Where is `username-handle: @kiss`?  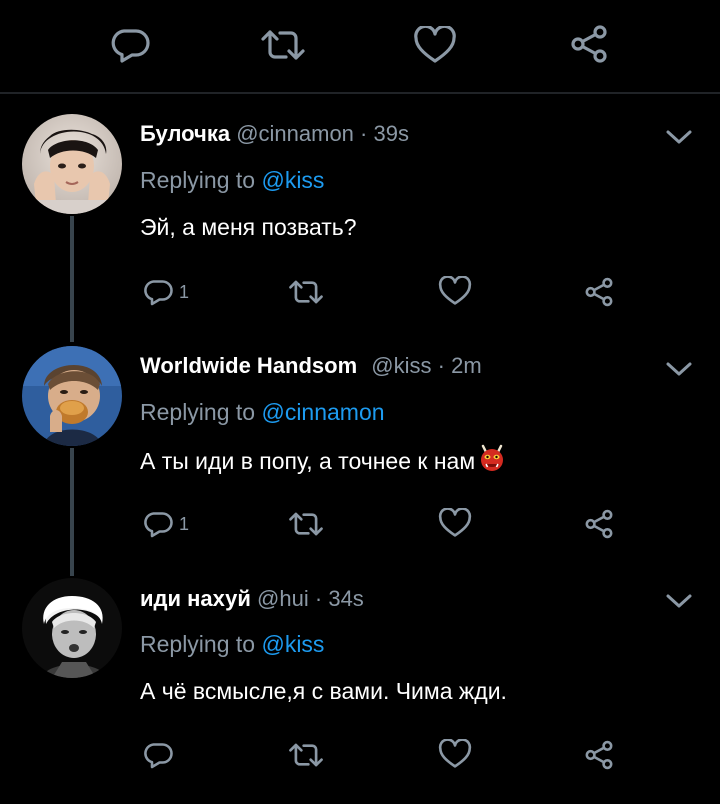 username-handle: @kiss is located at coordinates (401, 365).